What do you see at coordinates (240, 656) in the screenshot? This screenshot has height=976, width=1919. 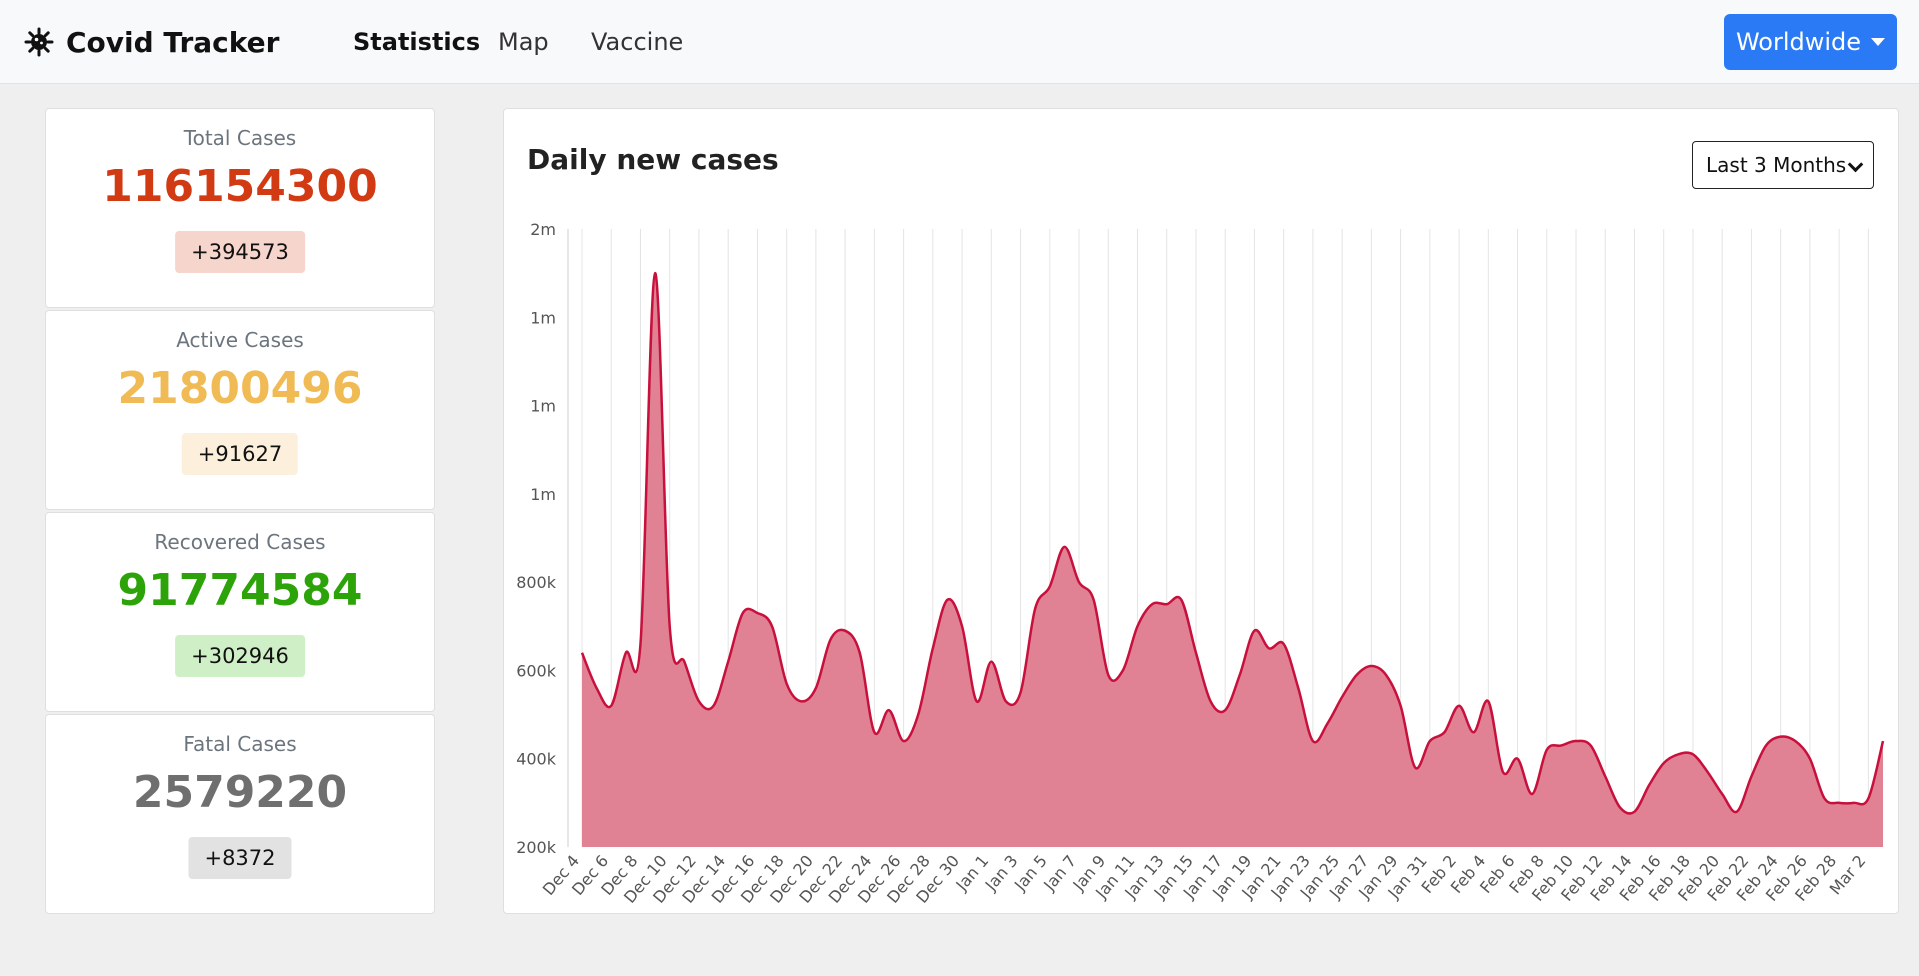 I see `stat-delta-badge: +302946` at bounding box center [240, 656].